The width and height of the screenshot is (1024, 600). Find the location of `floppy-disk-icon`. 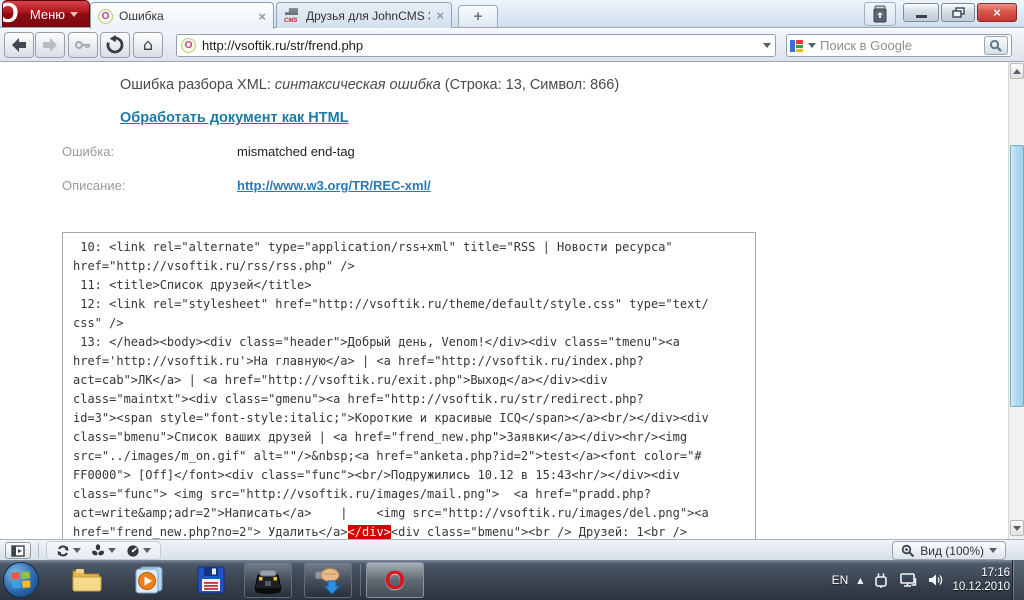

floppy-disk-icon is located at coordinates (211, 580).